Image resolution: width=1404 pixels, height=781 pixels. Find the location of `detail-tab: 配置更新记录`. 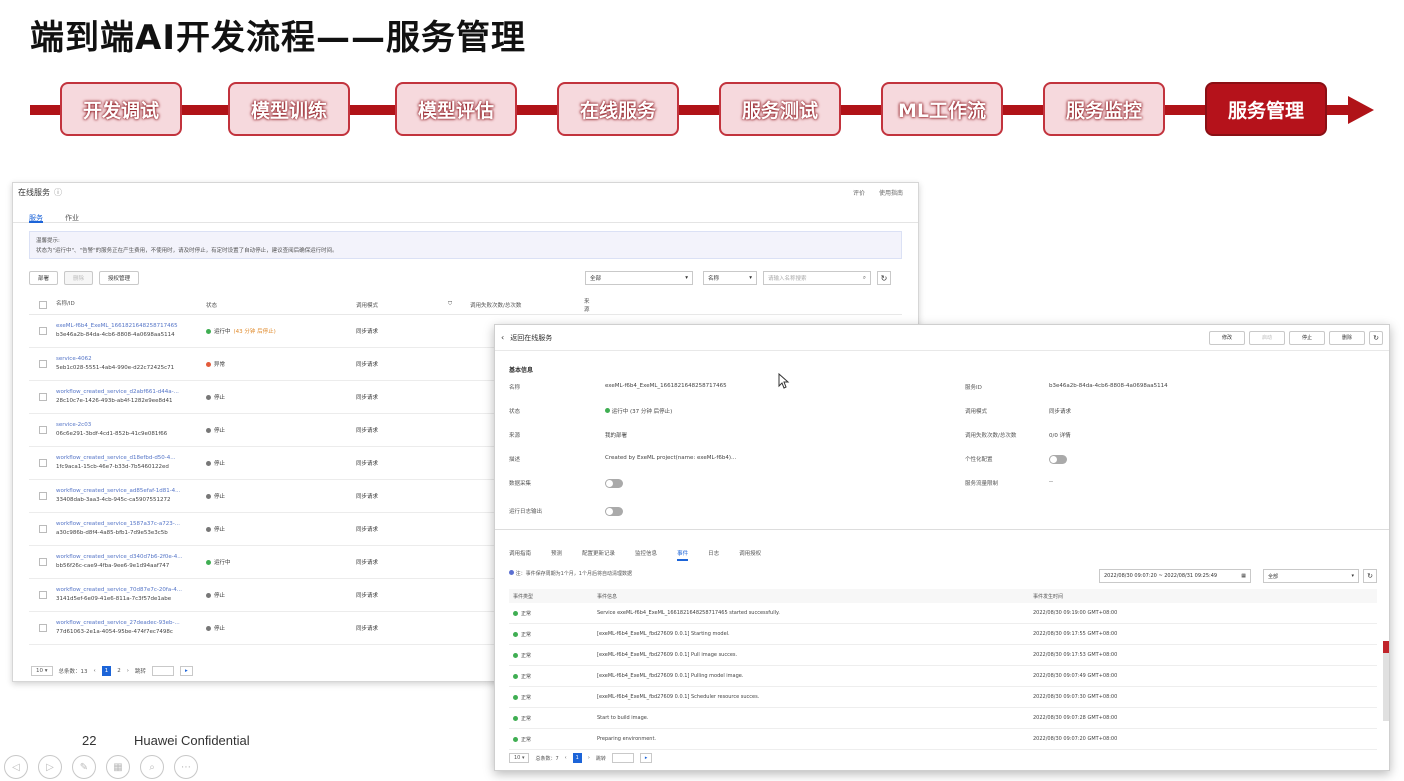

detail-tab: 配置更新记录 is located at coordinates (598, 555).